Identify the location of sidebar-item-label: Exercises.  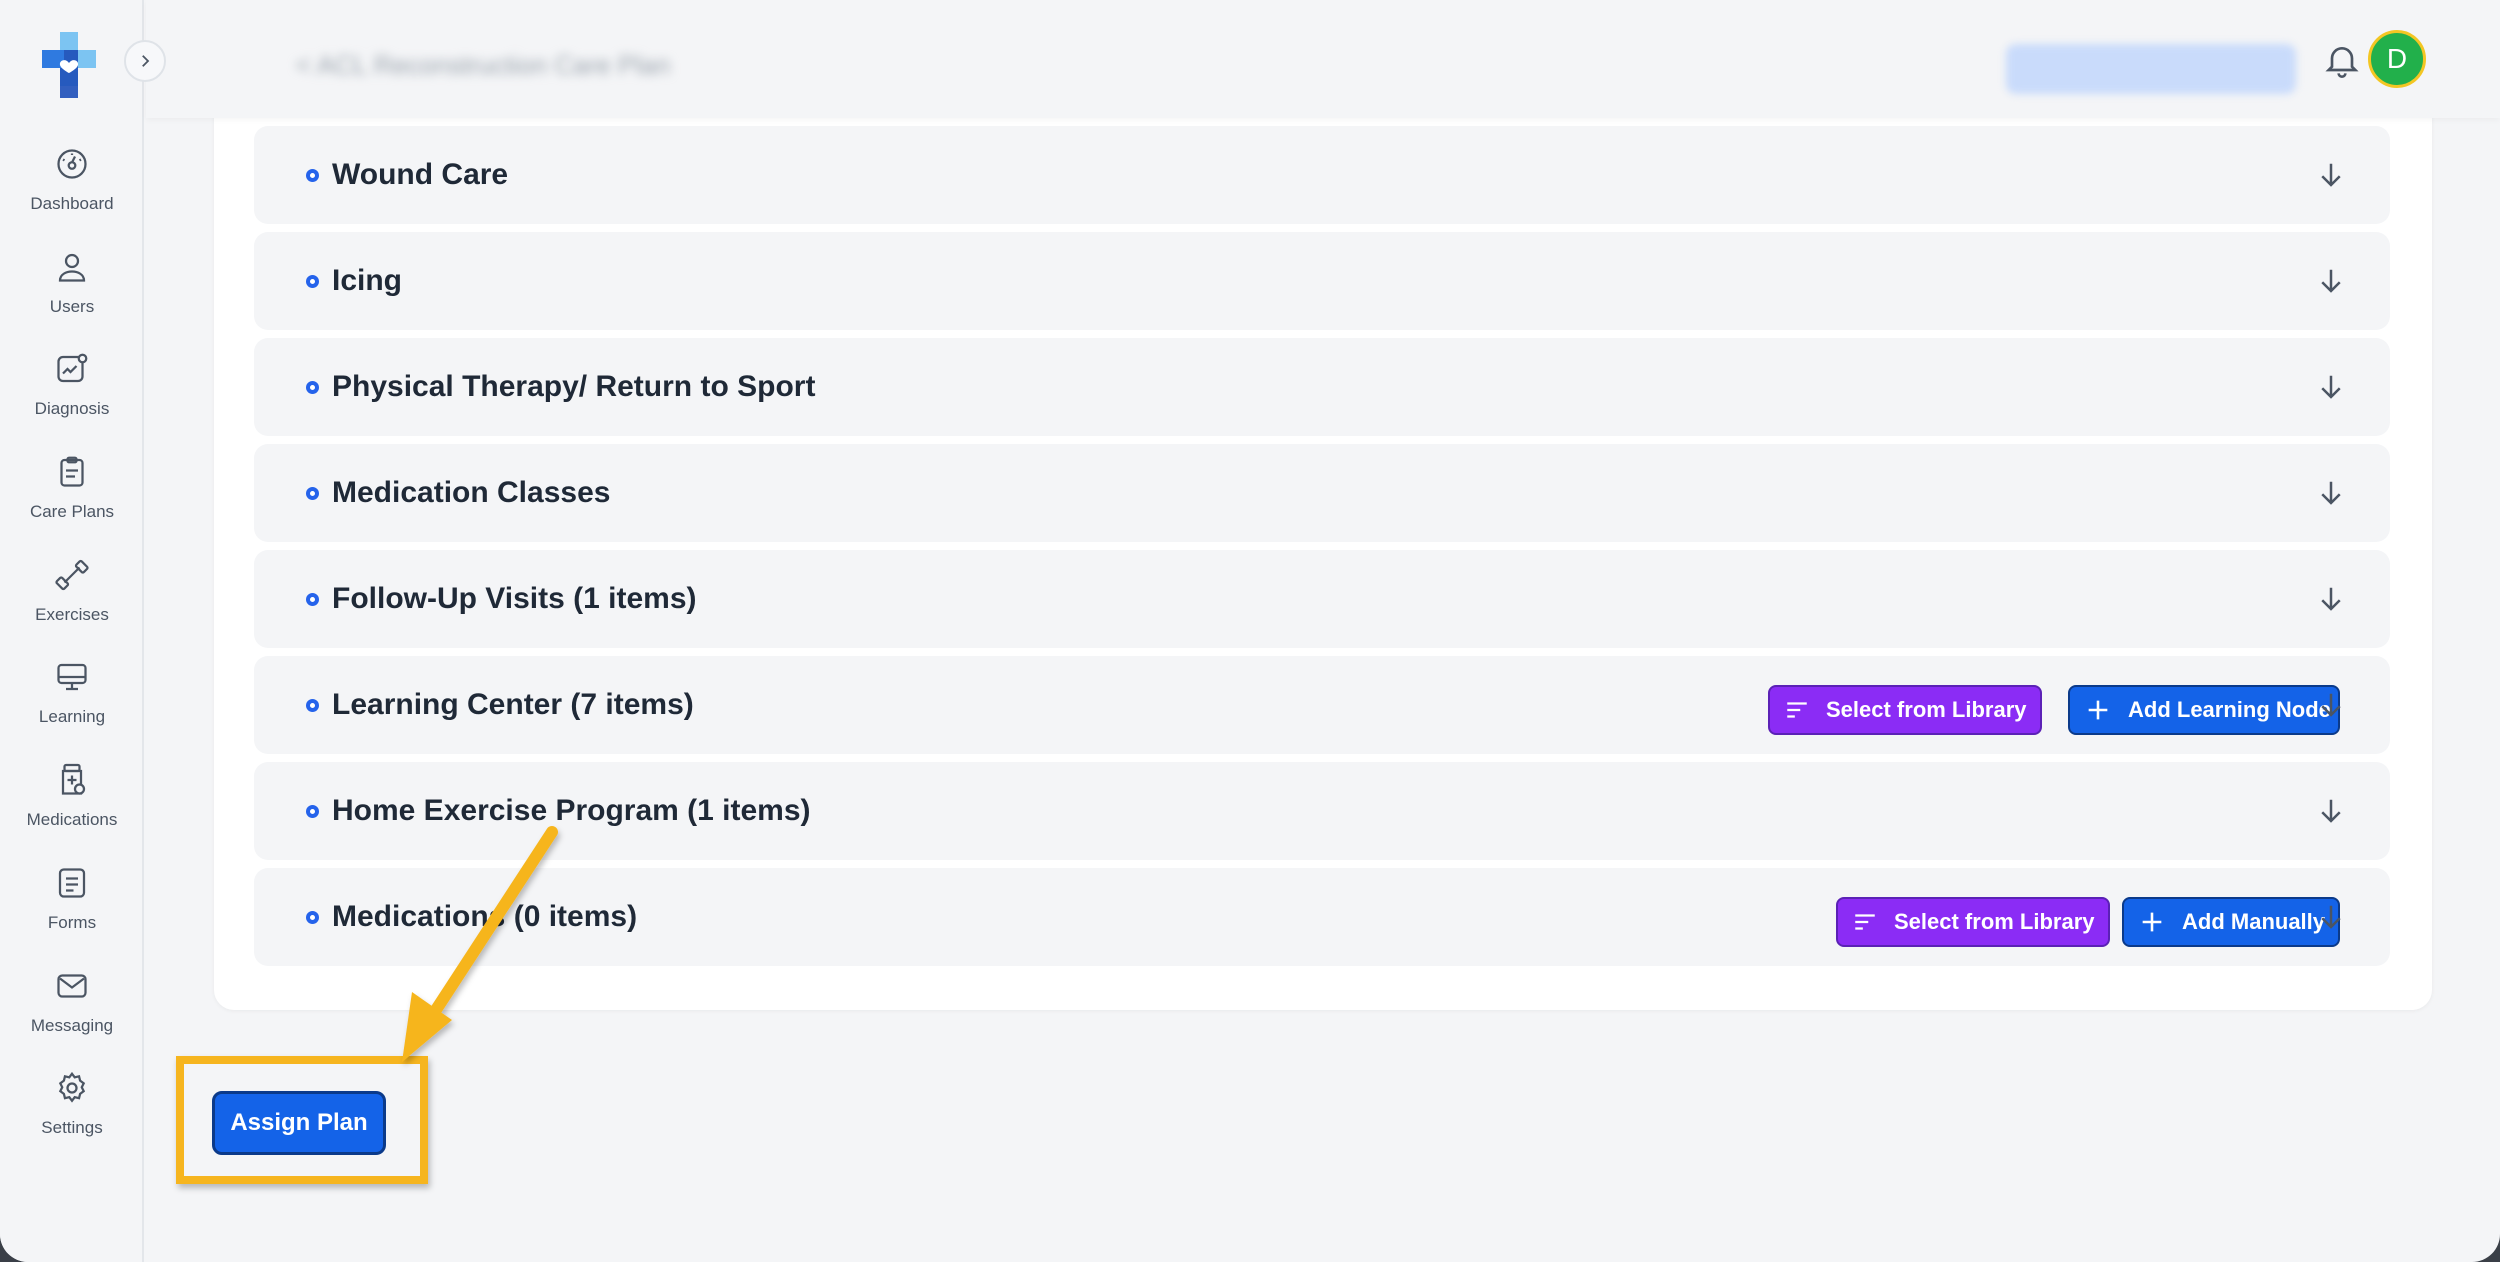
(72, 614).